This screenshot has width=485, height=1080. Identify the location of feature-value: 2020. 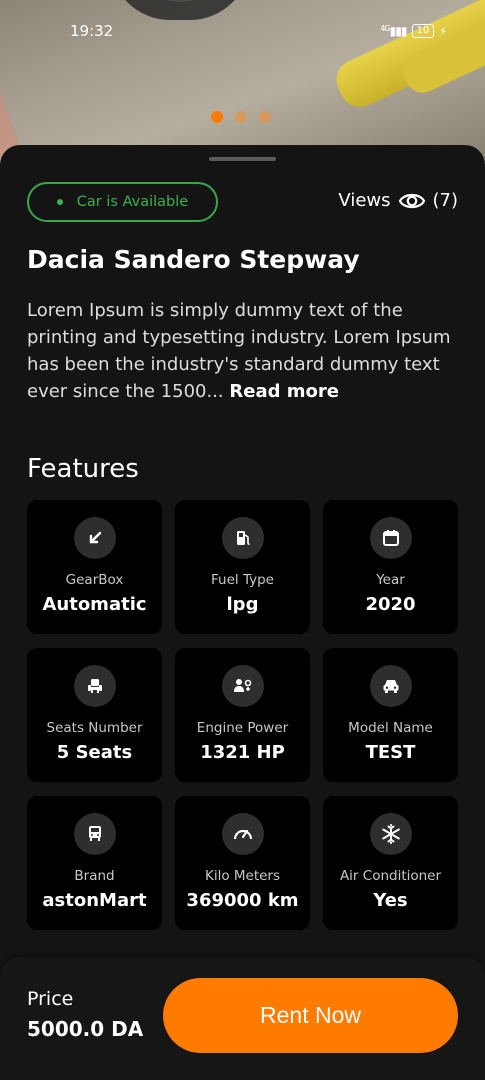
(390, 604).